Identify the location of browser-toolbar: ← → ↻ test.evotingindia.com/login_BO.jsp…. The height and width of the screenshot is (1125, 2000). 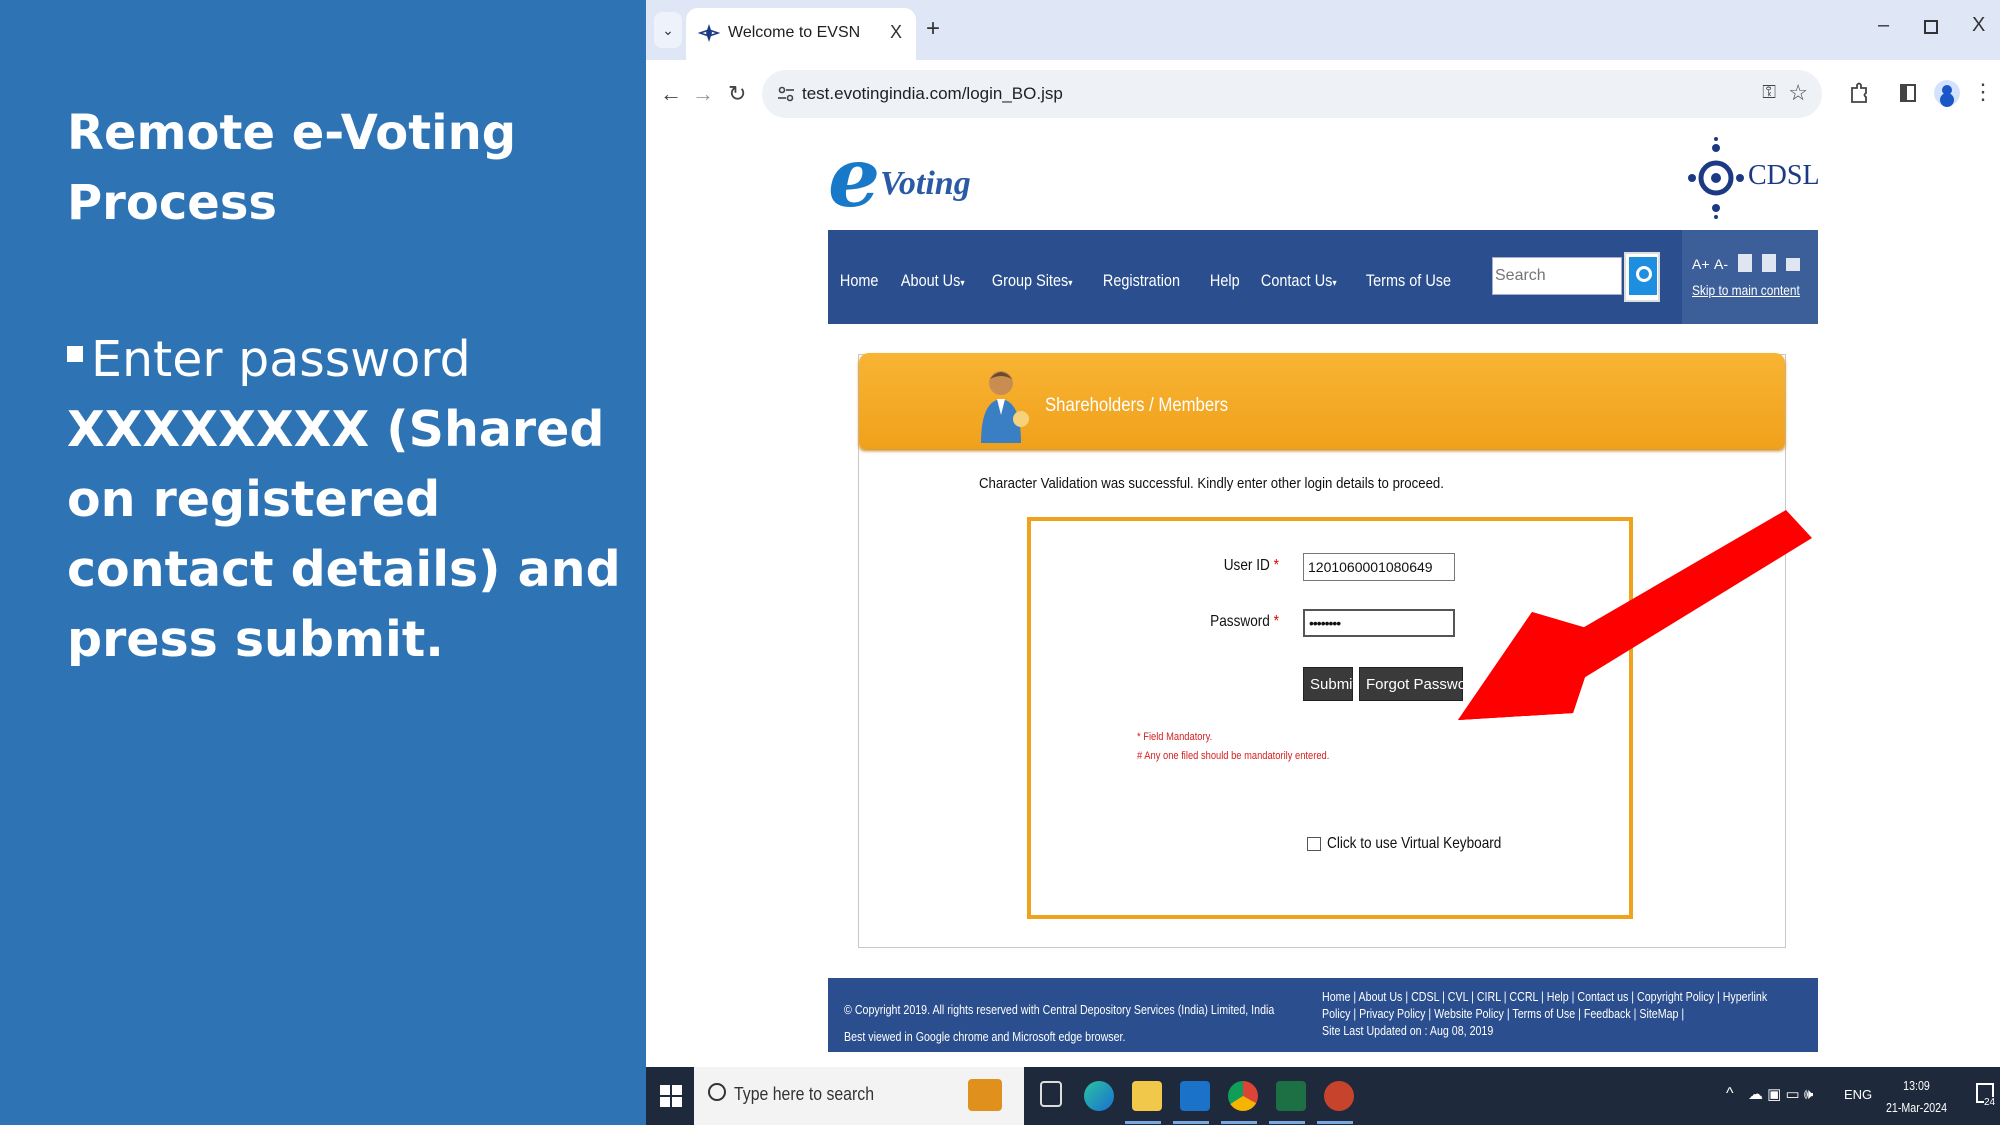
(1323, 94).